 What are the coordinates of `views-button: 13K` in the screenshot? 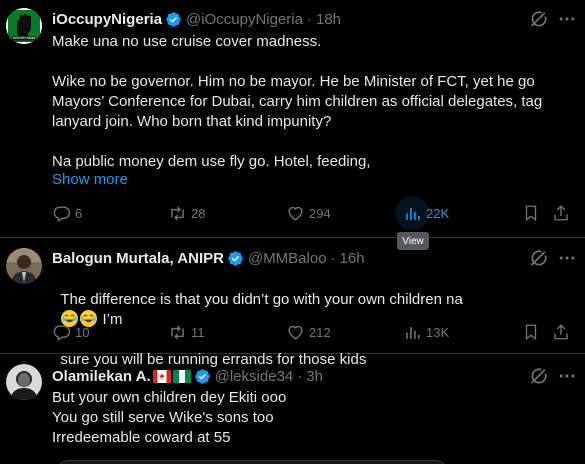 It's located at (426, 332).